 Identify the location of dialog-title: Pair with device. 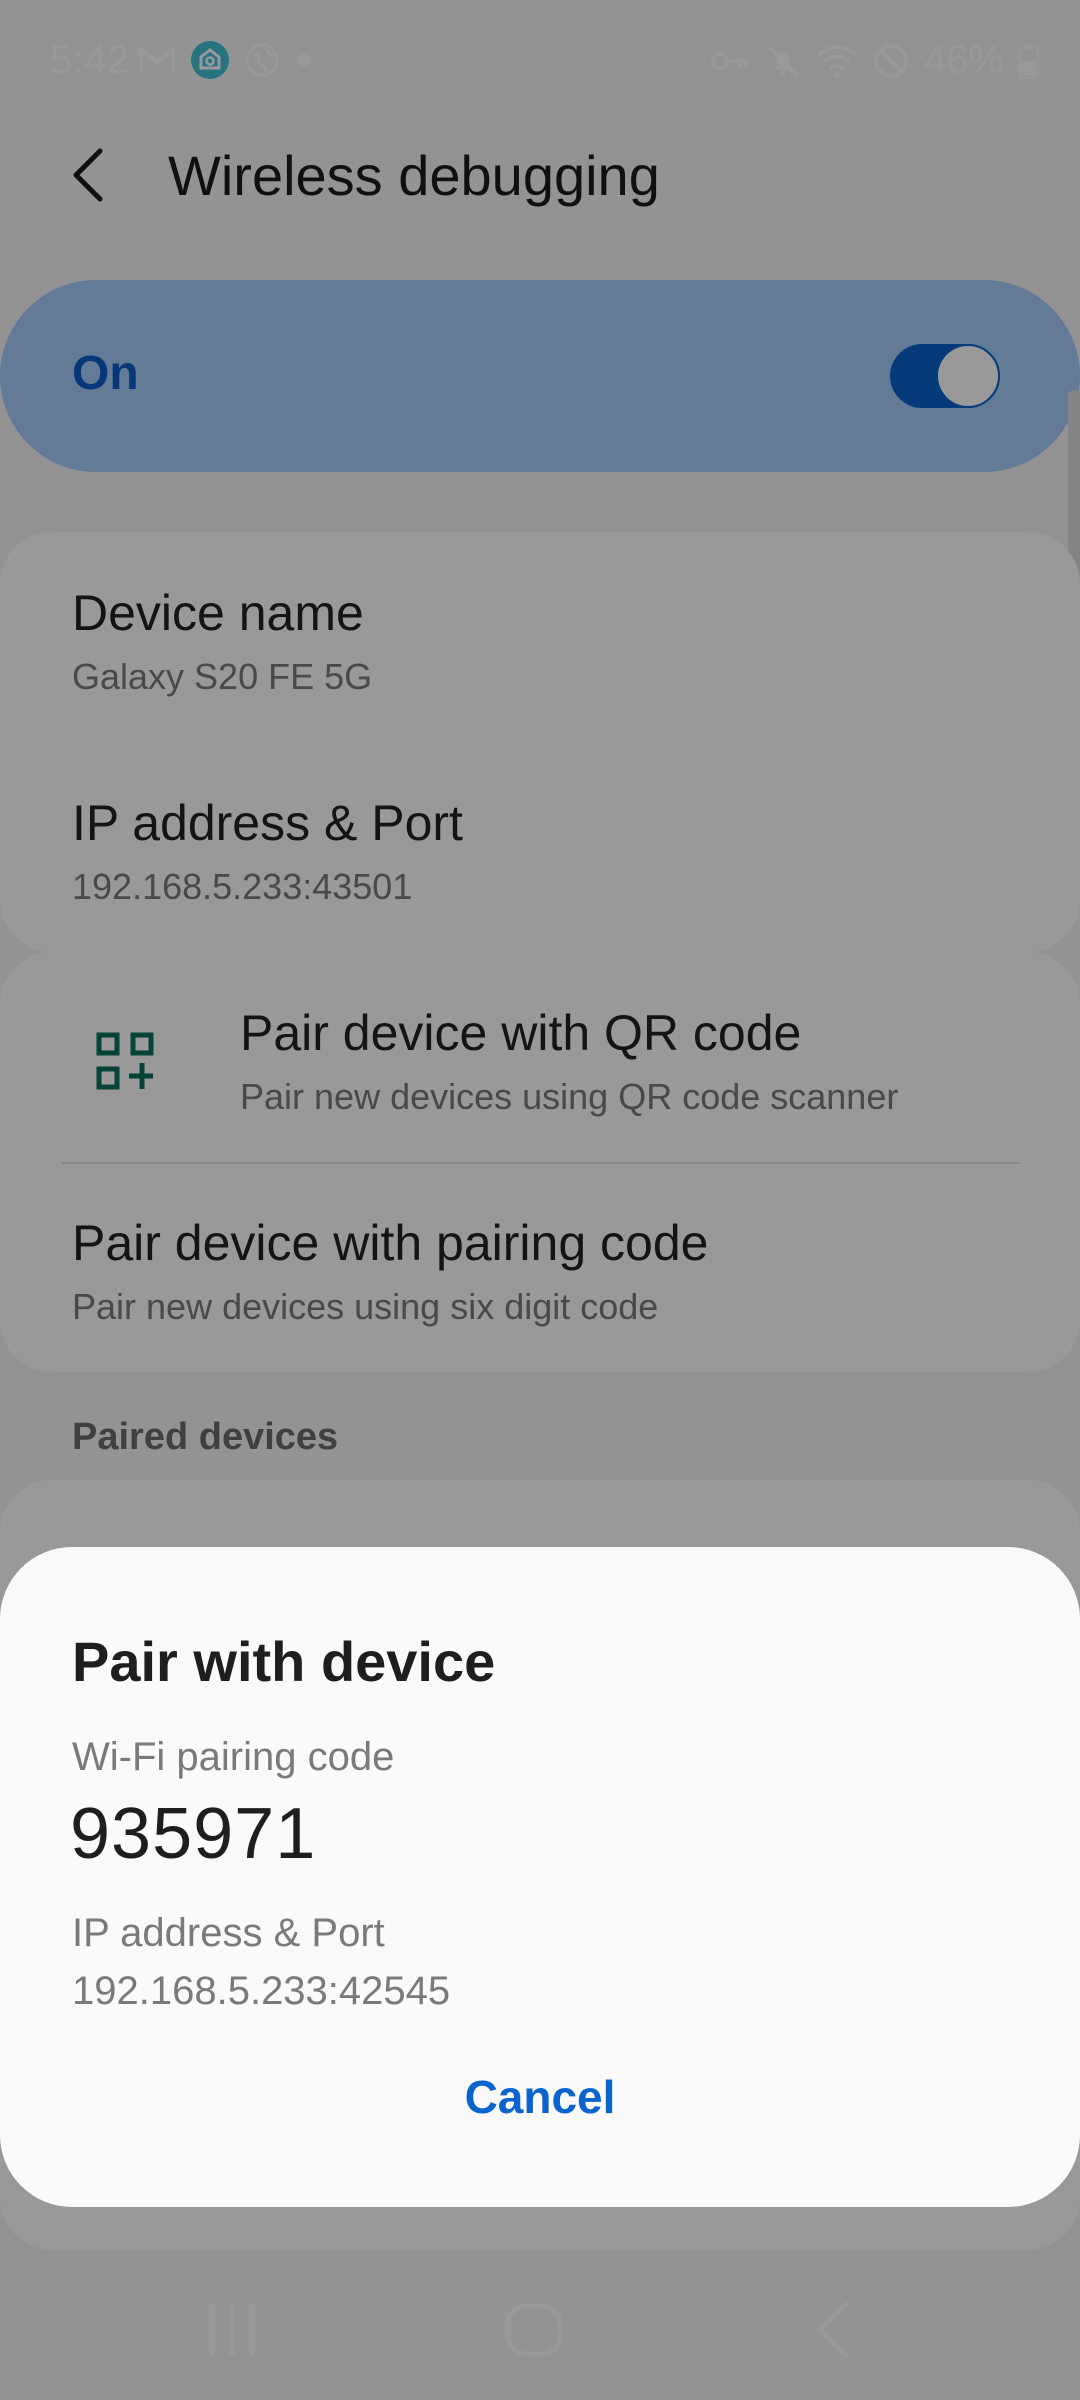
(284, 1661).